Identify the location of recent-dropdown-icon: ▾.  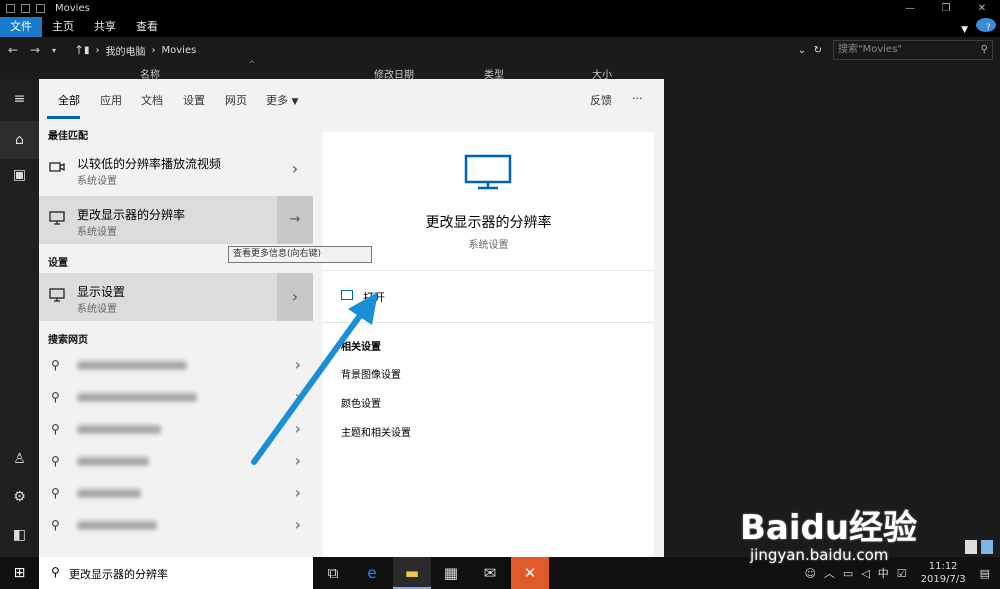
(59, 50).